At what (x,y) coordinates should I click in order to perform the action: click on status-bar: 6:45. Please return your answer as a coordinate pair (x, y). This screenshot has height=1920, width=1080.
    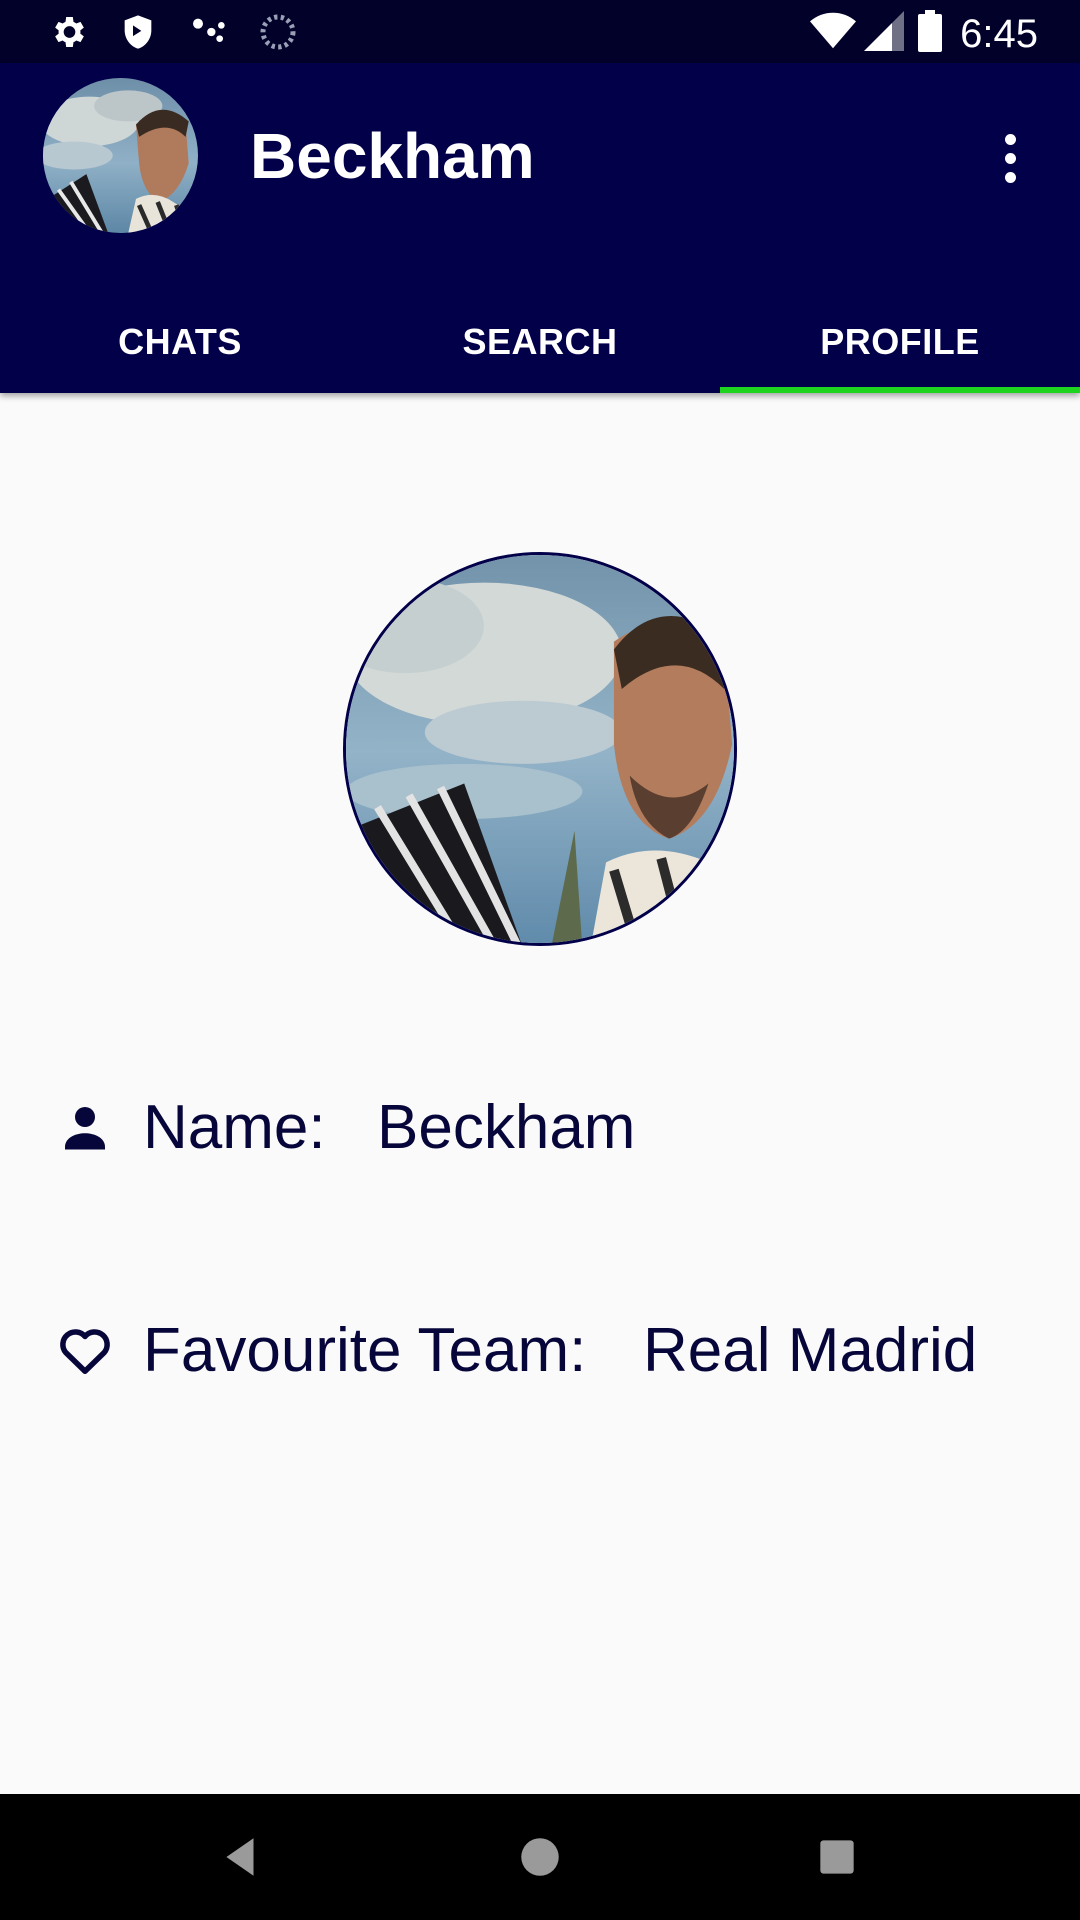
    Looking at the image, I should click on (540, 31).